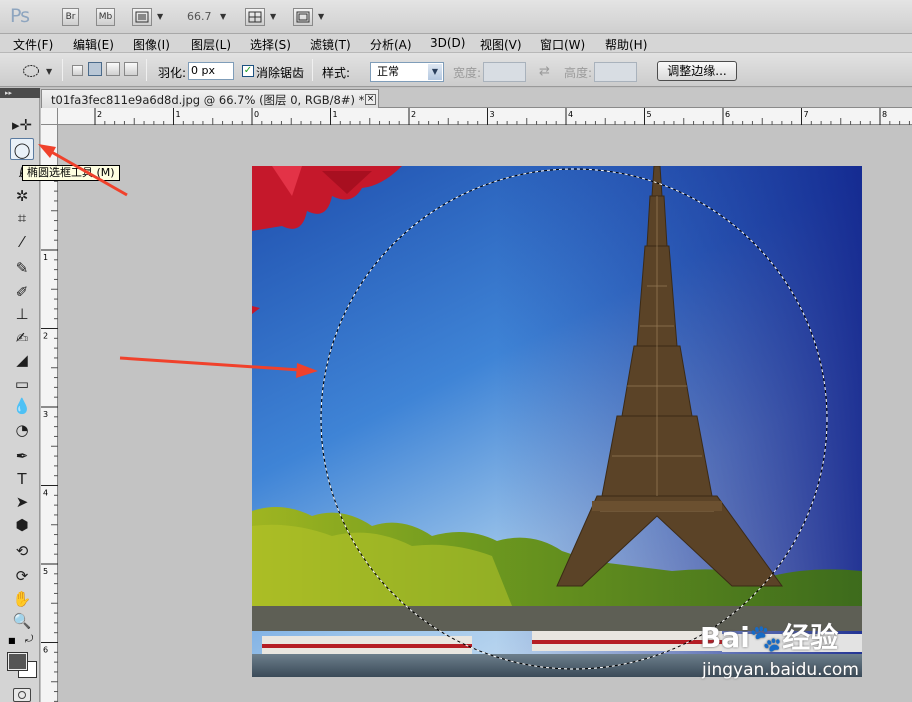 This screenshot has width=912, height=702. Describe the element at coordinates (87, 172) in the screenshot. I see `arrow-to-tool` at that location.